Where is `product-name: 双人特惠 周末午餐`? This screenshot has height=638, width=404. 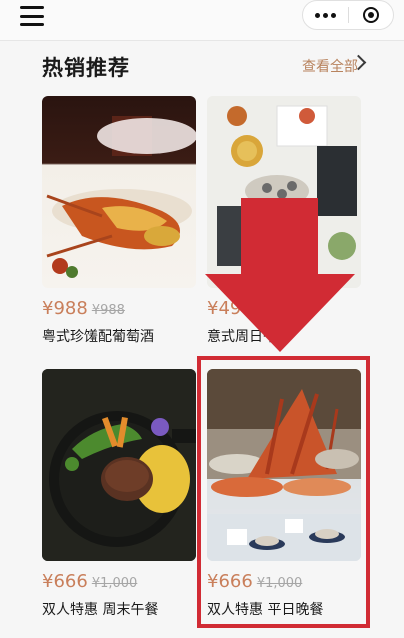 product-name: 双人特惠 周末午餐 is located at coordinates (100, 610).